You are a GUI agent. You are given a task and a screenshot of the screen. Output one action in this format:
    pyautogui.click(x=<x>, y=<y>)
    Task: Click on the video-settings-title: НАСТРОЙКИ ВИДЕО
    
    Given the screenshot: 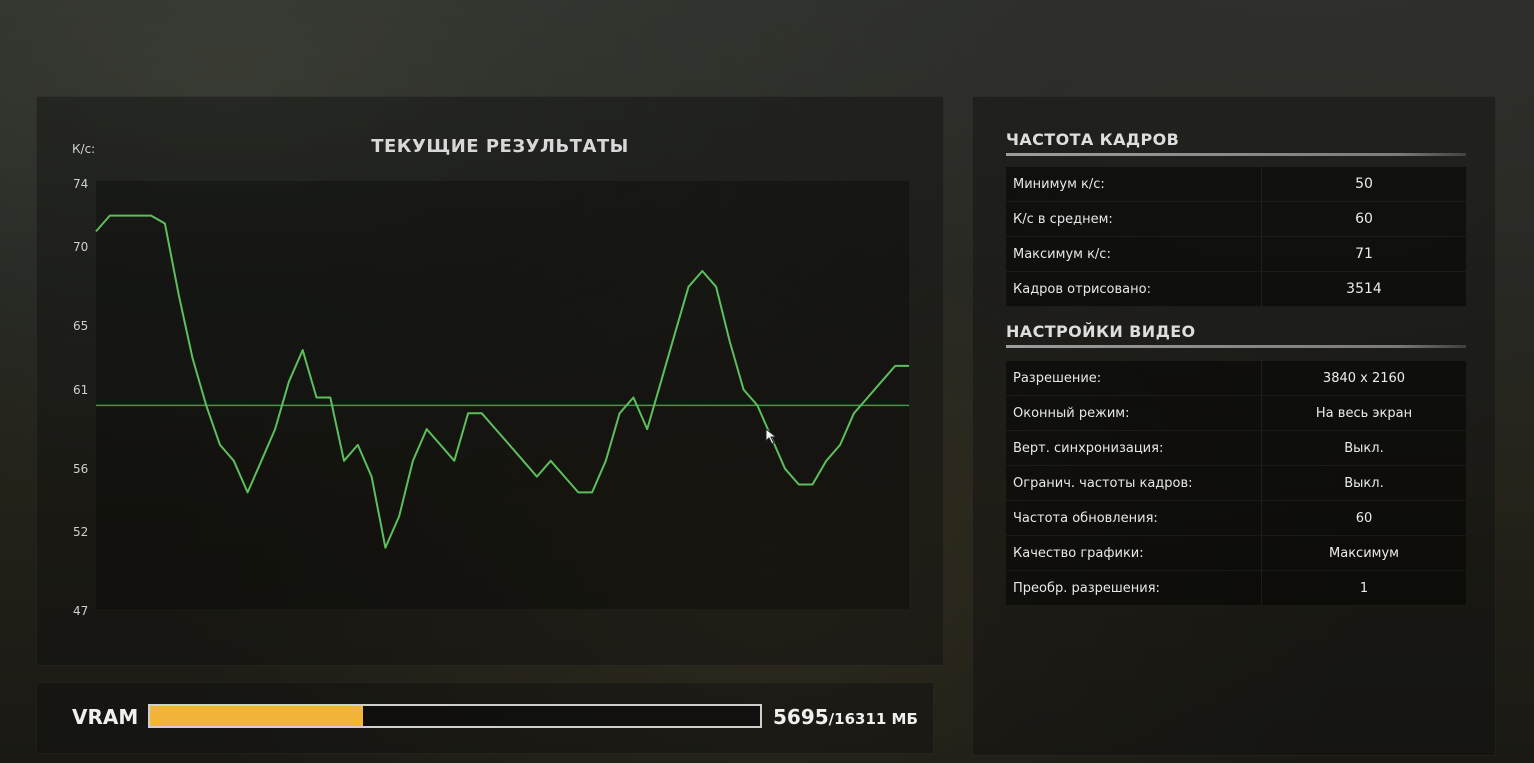 What is the action you would take?
    pyautogui.click(x=1101, y=331)
    